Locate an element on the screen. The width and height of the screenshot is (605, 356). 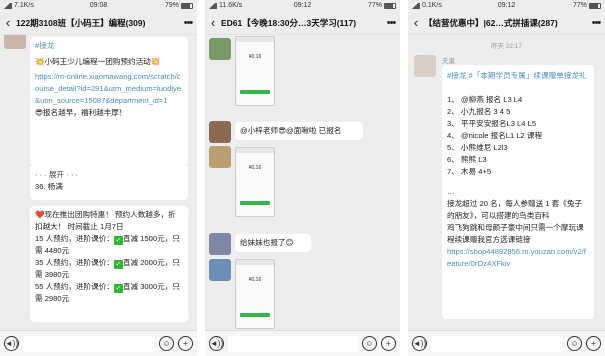
chat-title: 【结营优惠中】|62…式拼插课(287) is located at coordinates (491, 22).